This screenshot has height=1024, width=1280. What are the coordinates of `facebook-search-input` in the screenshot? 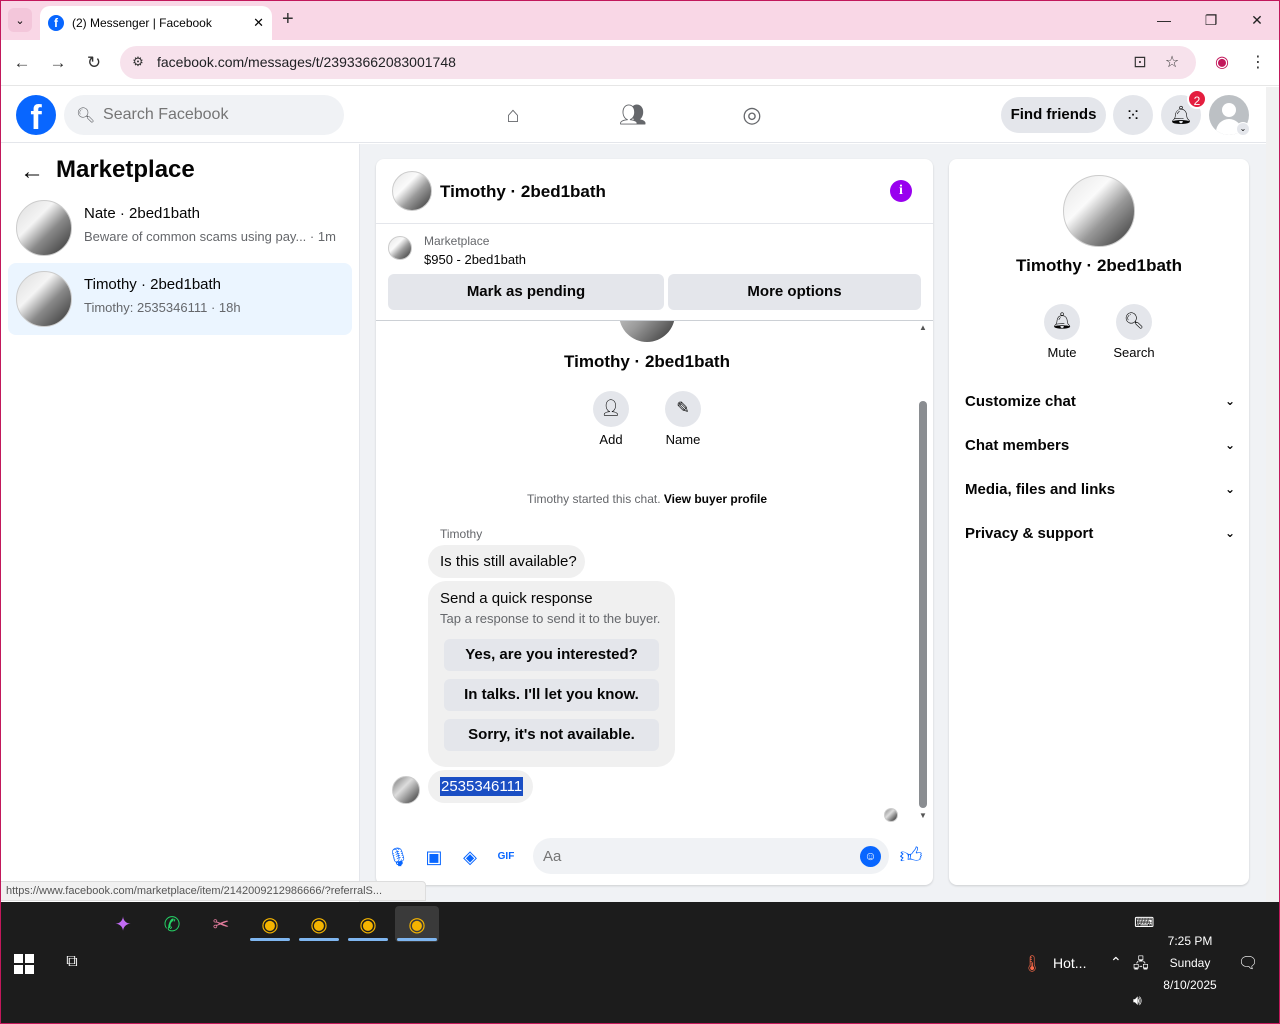 It's located at (213, 115).